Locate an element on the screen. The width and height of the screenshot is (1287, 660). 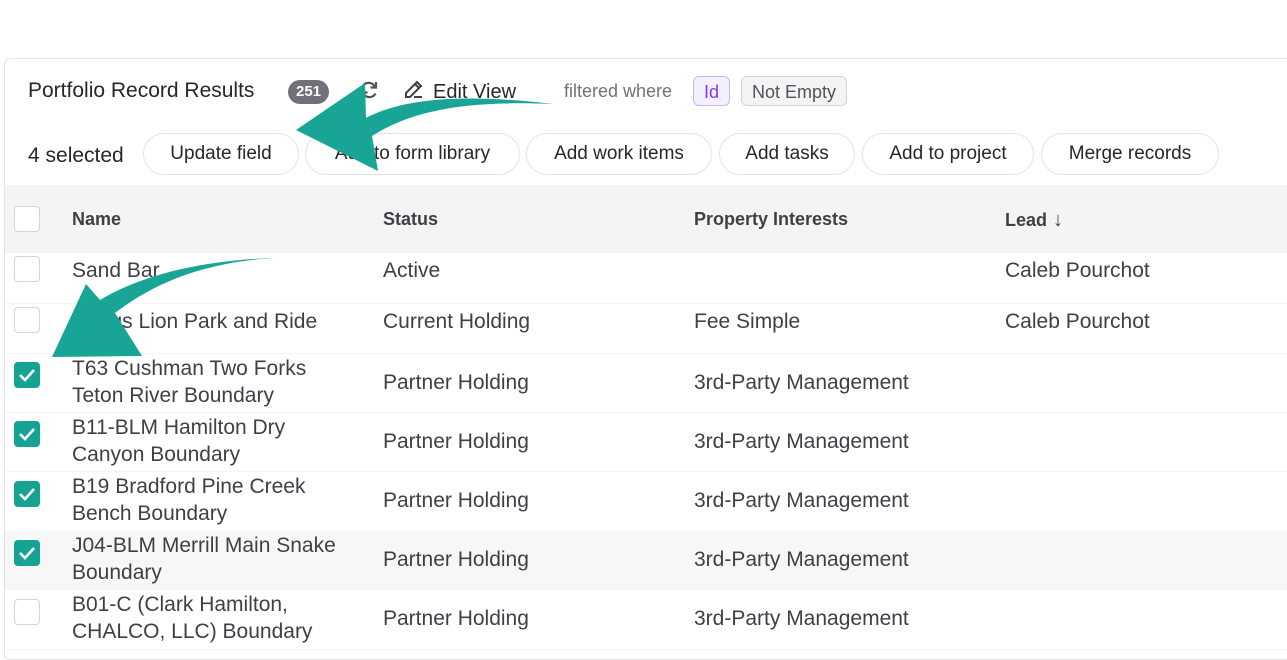
add-to-project-button: Add to project is located at coordinates (948, 154).